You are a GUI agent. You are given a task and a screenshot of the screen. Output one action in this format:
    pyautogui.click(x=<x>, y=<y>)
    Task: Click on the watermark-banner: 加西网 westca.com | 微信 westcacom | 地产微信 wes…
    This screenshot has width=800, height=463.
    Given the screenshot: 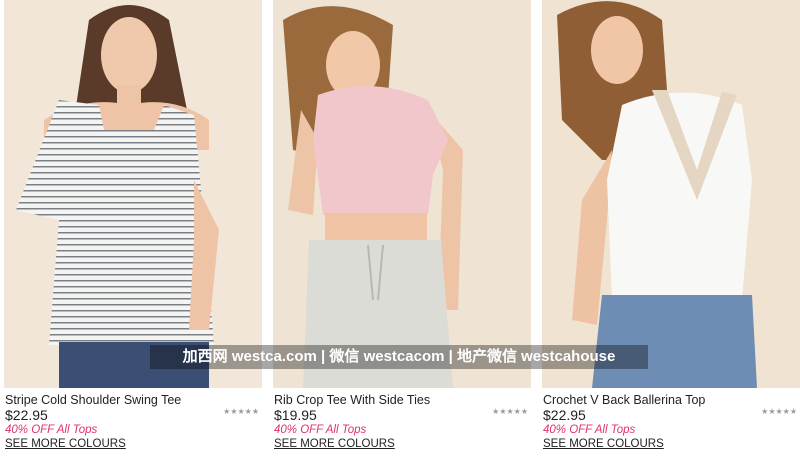 What is the action you would take?
    pyautogui.click(x=399, y=357)
    